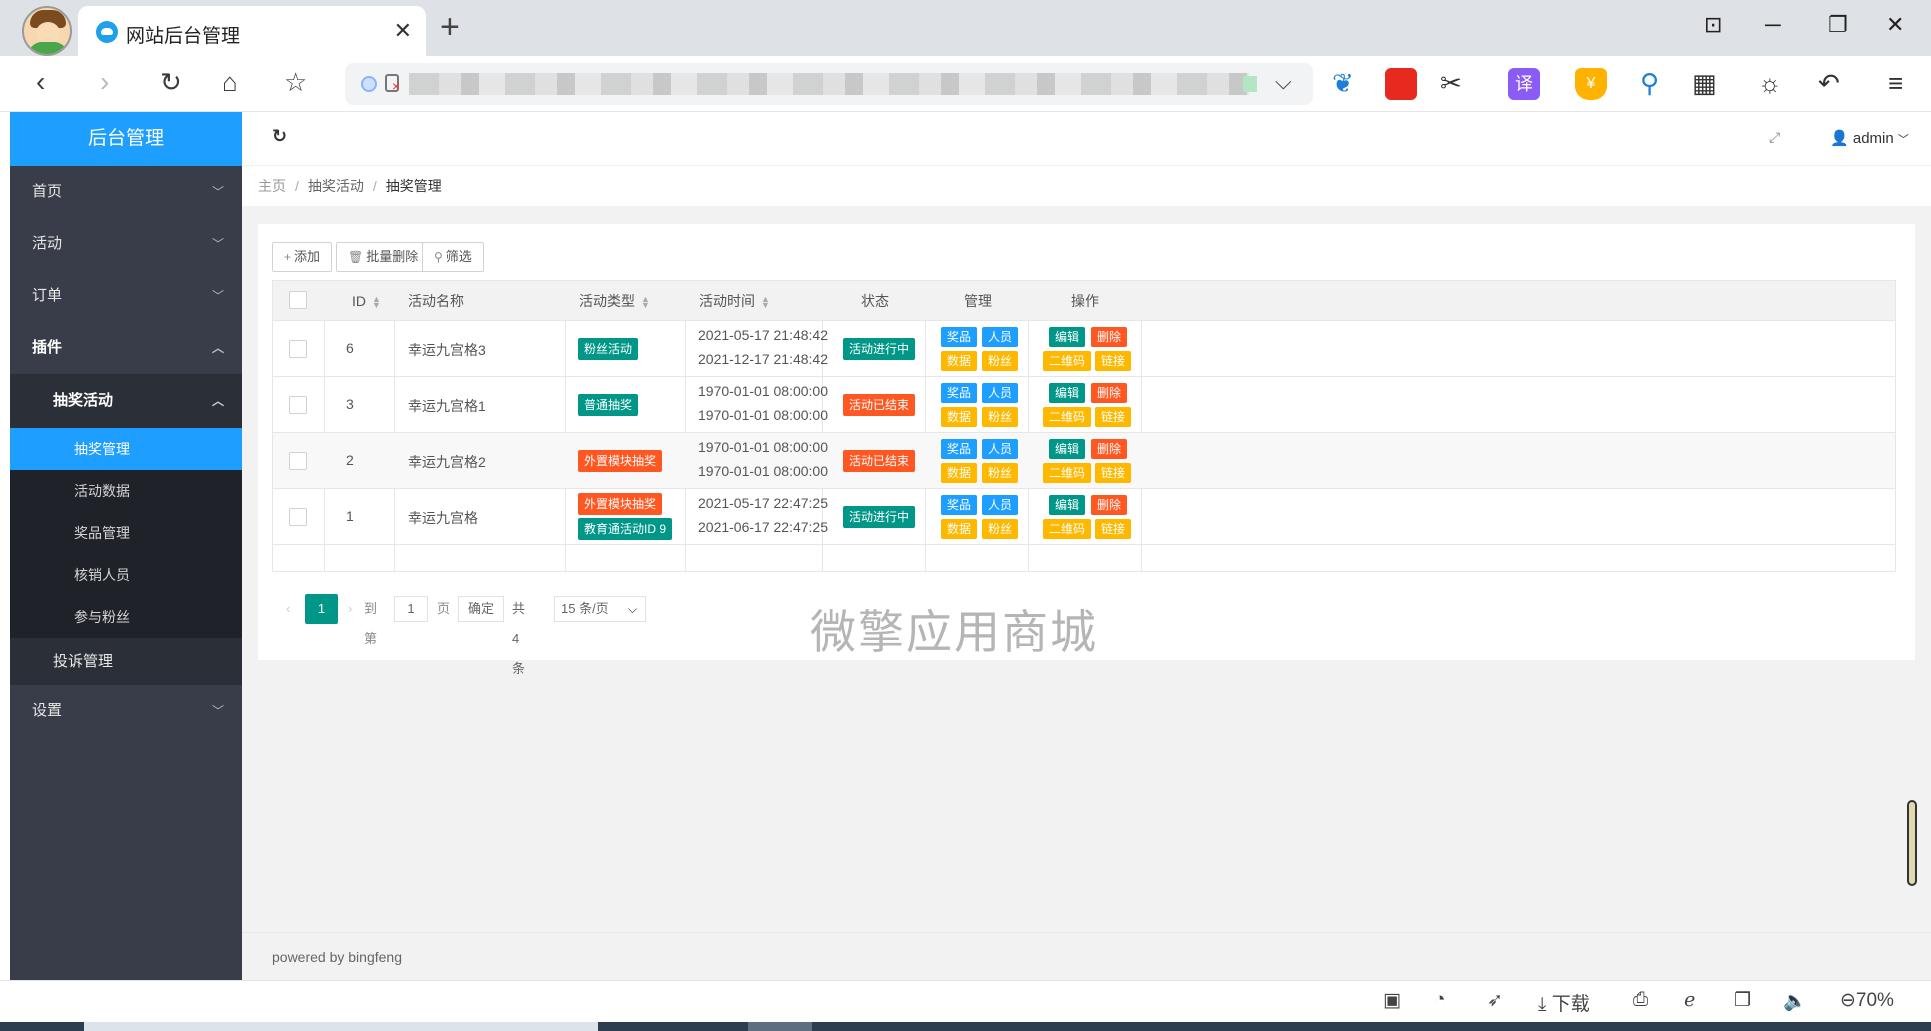 This screenshot has width=1931, height=1031. Describe the element at coordinates (1912, 843) in the screenshot. I see `scrollbar-thumb` at that location.